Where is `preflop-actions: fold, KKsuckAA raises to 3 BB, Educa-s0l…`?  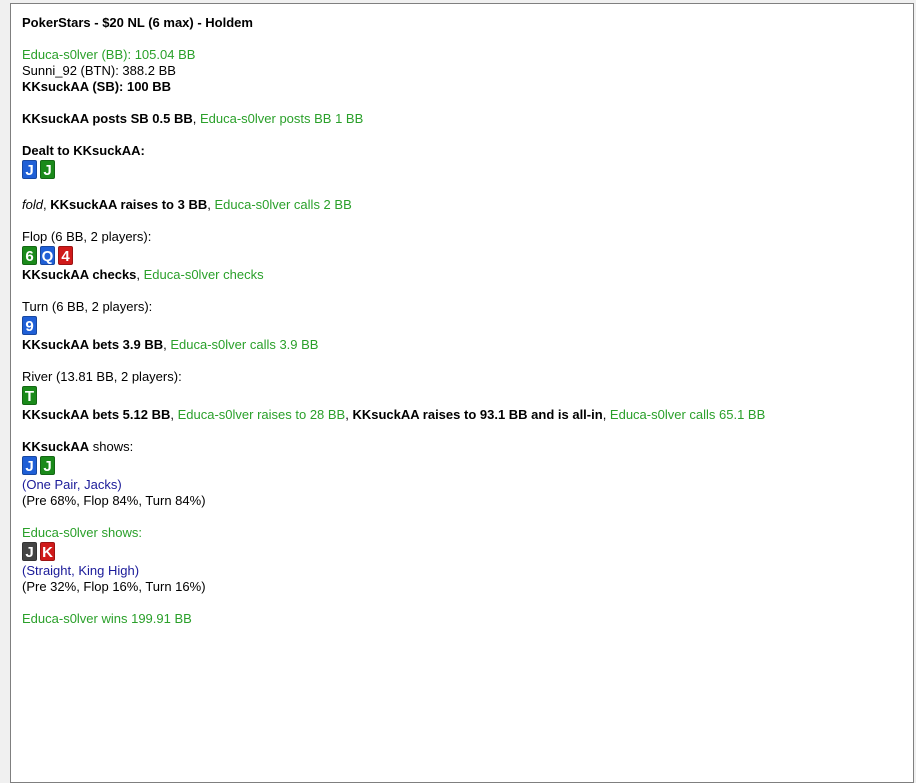 preflop-actions: fold, KKsuckAA raises to 3 BB, Educa-s0l… is located at coordinates (462, 205).